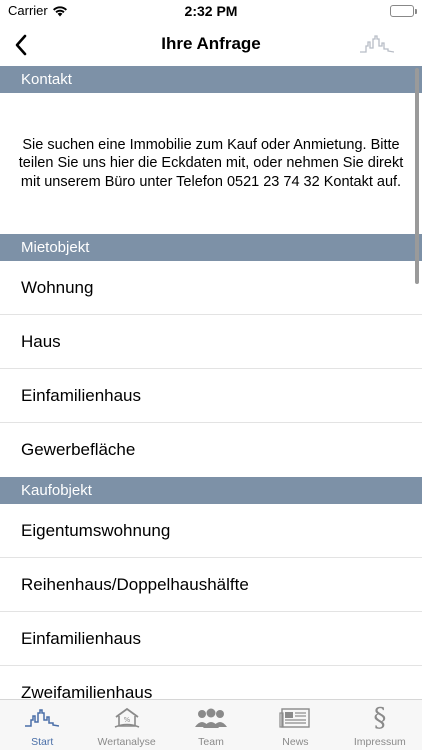  I want to click on skyline-icon, so click(42, 718).